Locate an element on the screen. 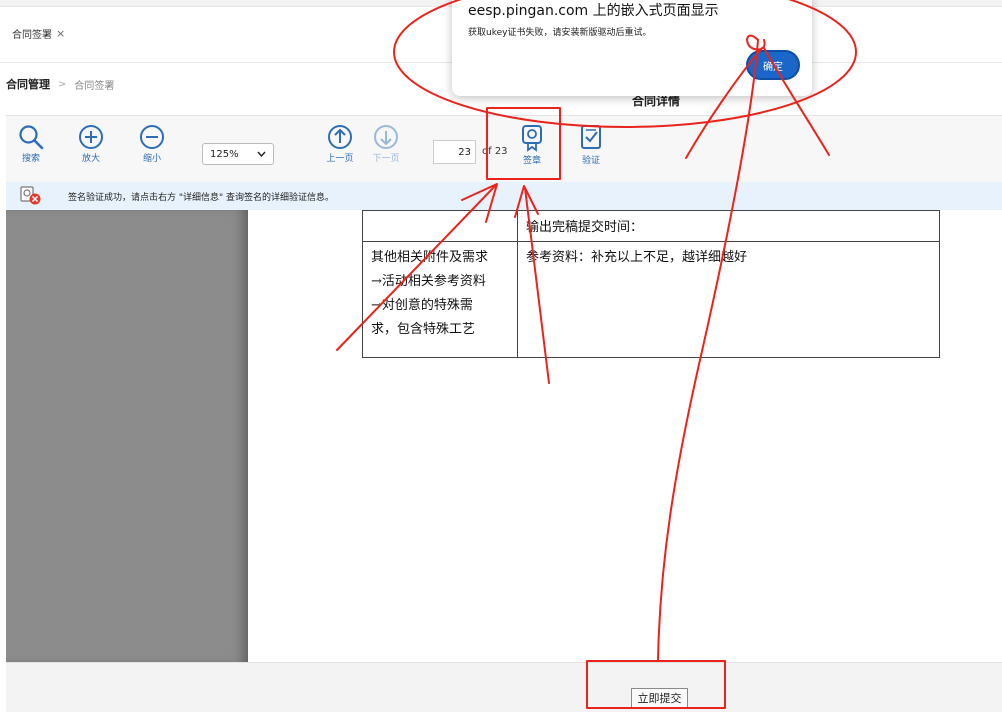 This screenshot has height=712, width=1002. zoom-in-label: 放大 is located at coordinates (90, 159).